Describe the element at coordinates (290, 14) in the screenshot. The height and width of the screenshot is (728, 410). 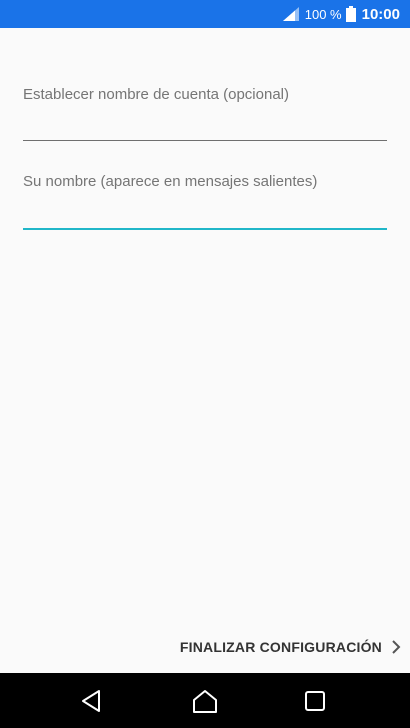
I see `signal-icon` at that location.